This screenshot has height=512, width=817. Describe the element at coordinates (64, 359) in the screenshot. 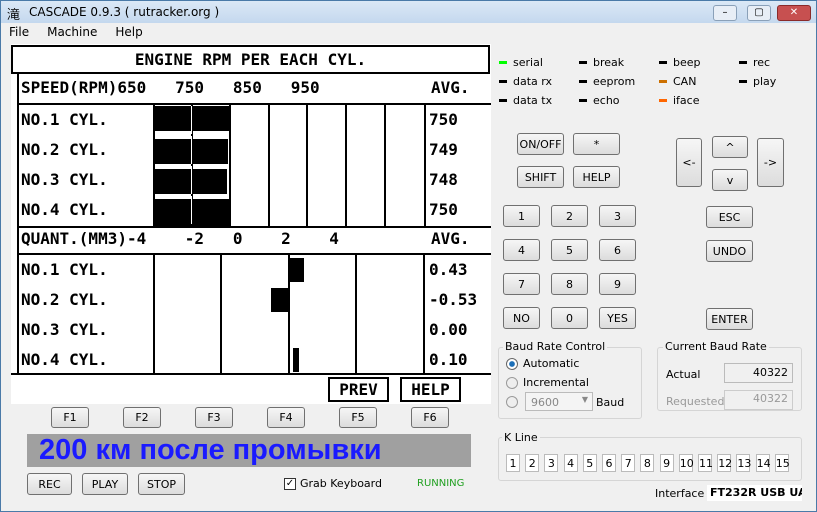

I see `quant-row-label: NO.4 CYL.` at that location.